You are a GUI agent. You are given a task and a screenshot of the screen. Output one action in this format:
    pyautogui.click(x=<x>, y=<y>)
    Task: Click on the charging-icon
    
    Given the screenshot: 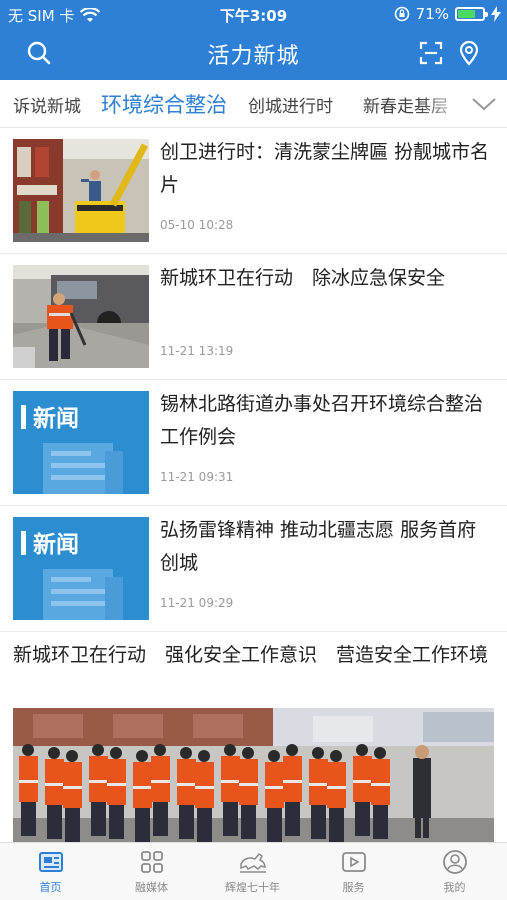 What is the action you would take?
    pyautogui.click(x=496, y=14)
    